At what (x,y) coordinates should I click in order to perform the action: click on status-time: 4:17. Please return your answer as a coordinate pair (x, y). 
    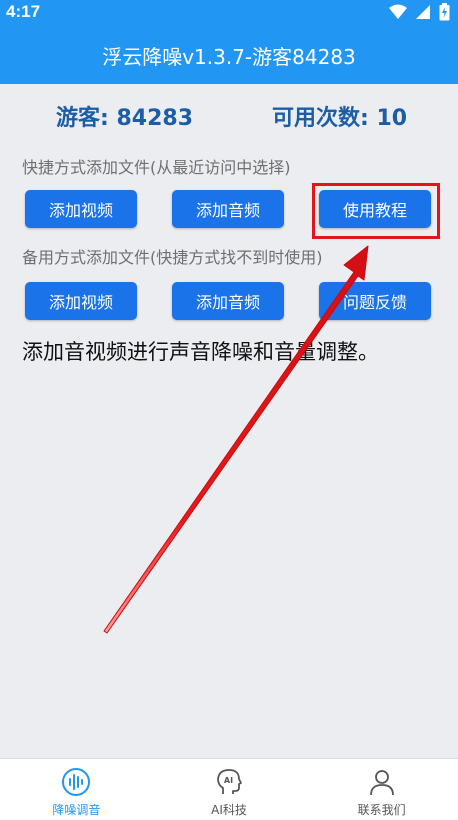
    Looking at the image, I should click on (23, 11).